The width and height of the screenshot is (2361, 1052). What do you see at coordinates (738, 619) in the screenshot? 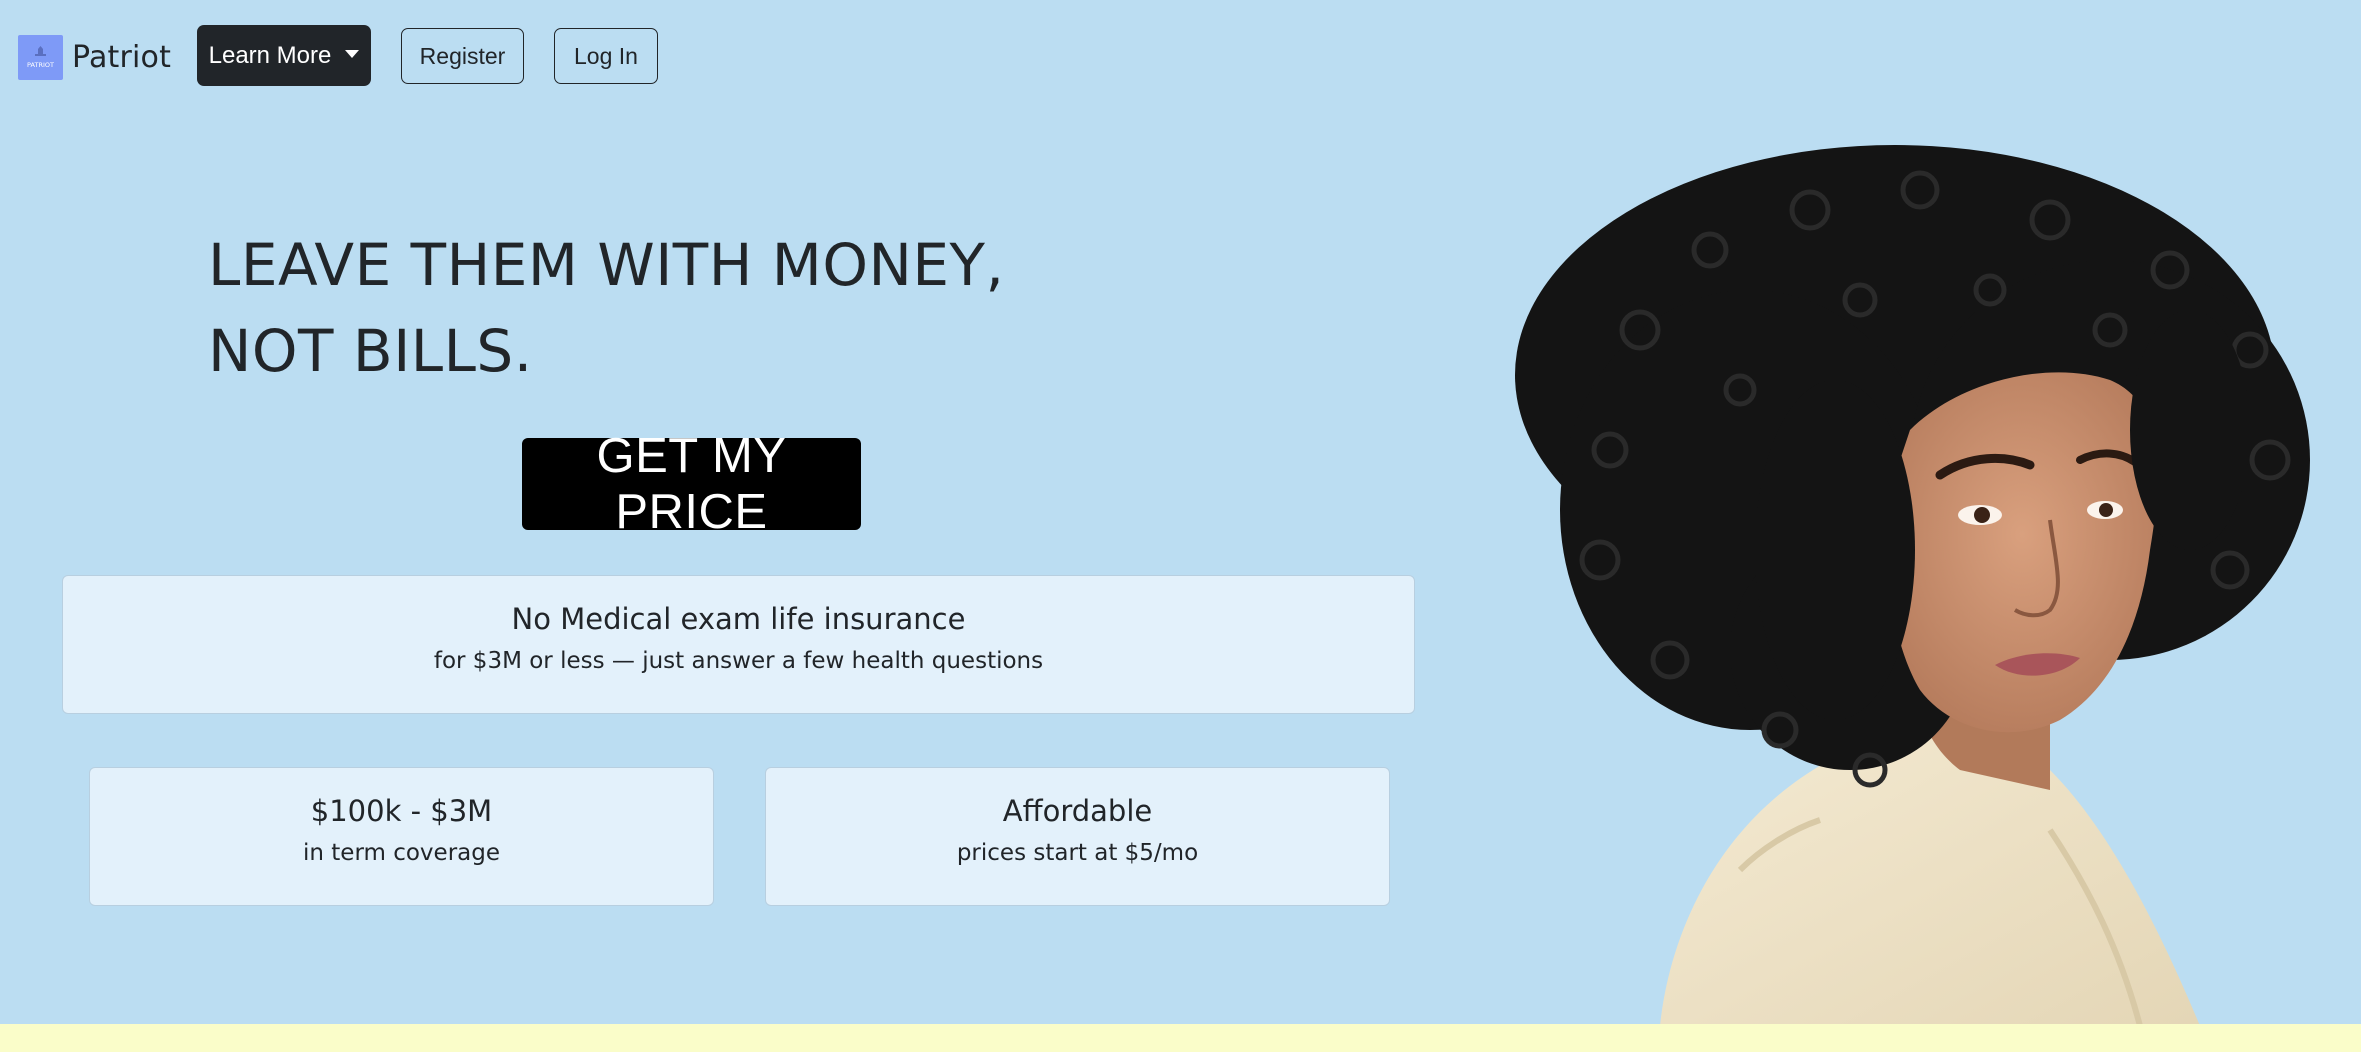
I see `card-title: No Medical exam life insurance` at bounding box center [738, 619].